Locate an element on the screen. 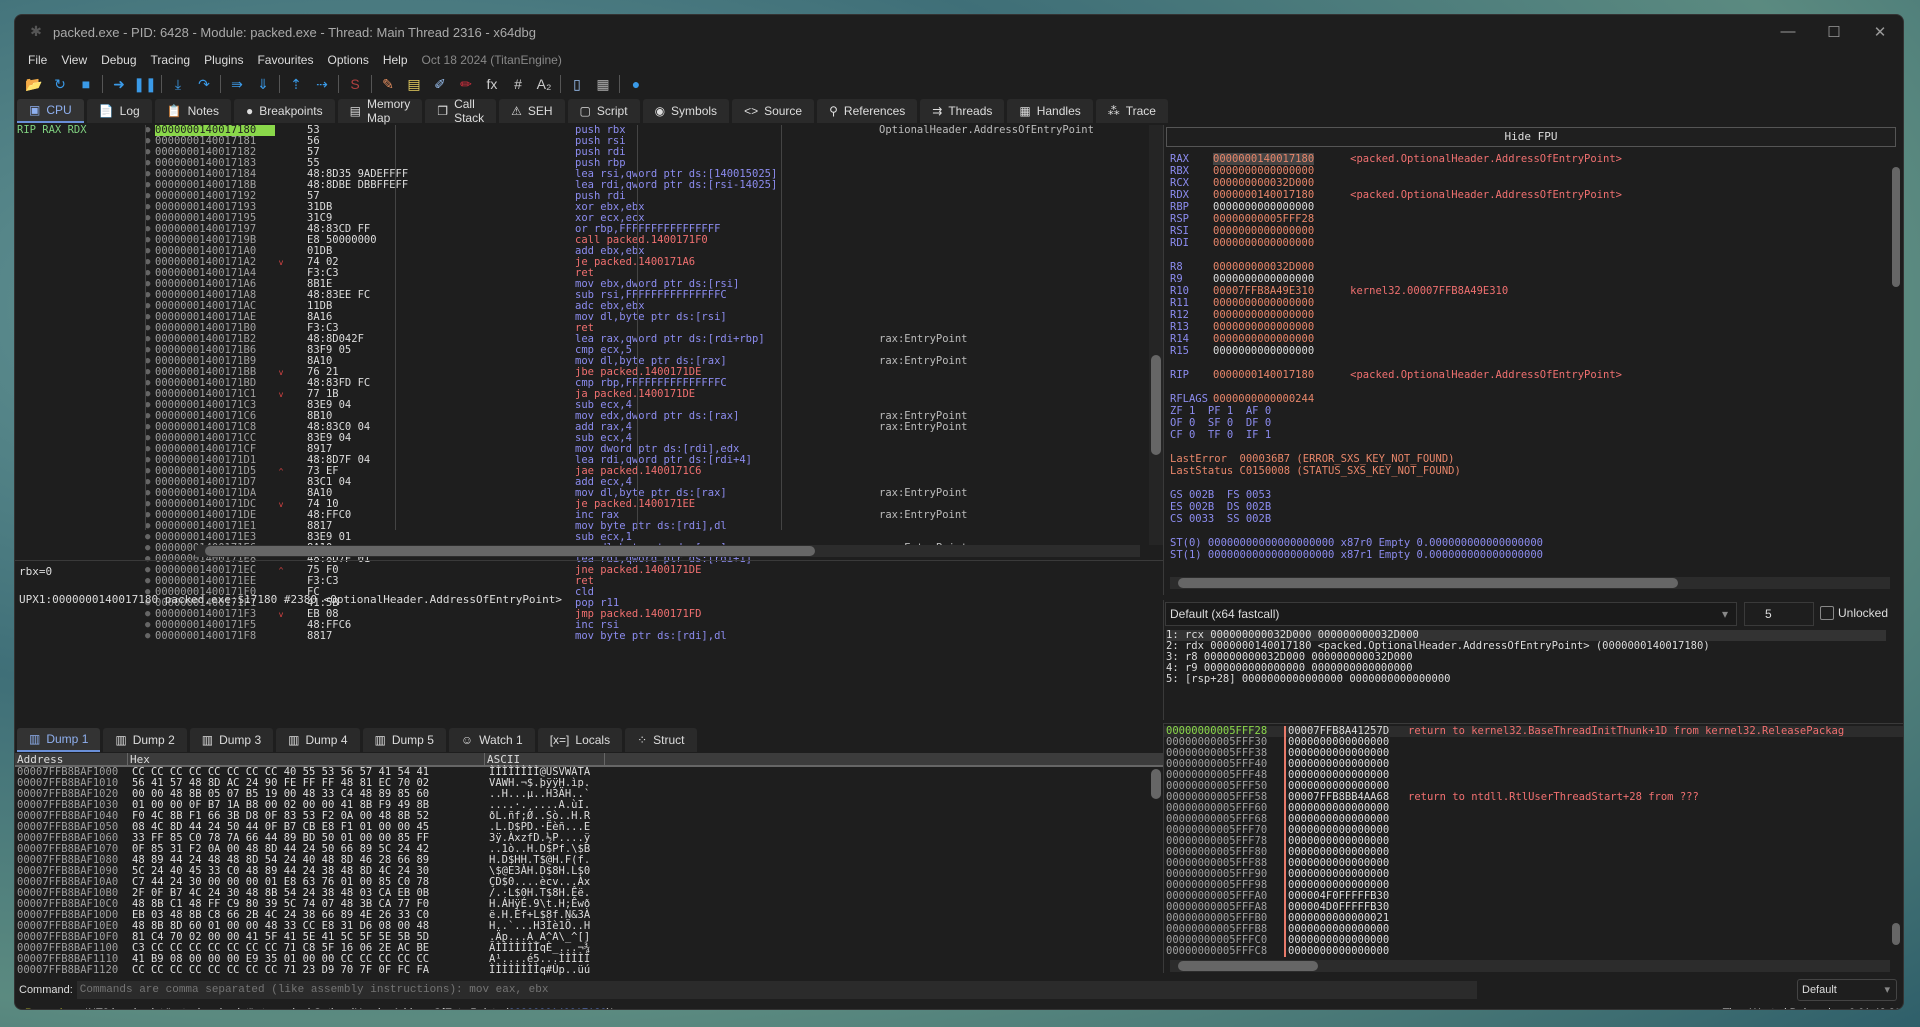  menu-favourites: Favourites is located at coordinates (285, 60).